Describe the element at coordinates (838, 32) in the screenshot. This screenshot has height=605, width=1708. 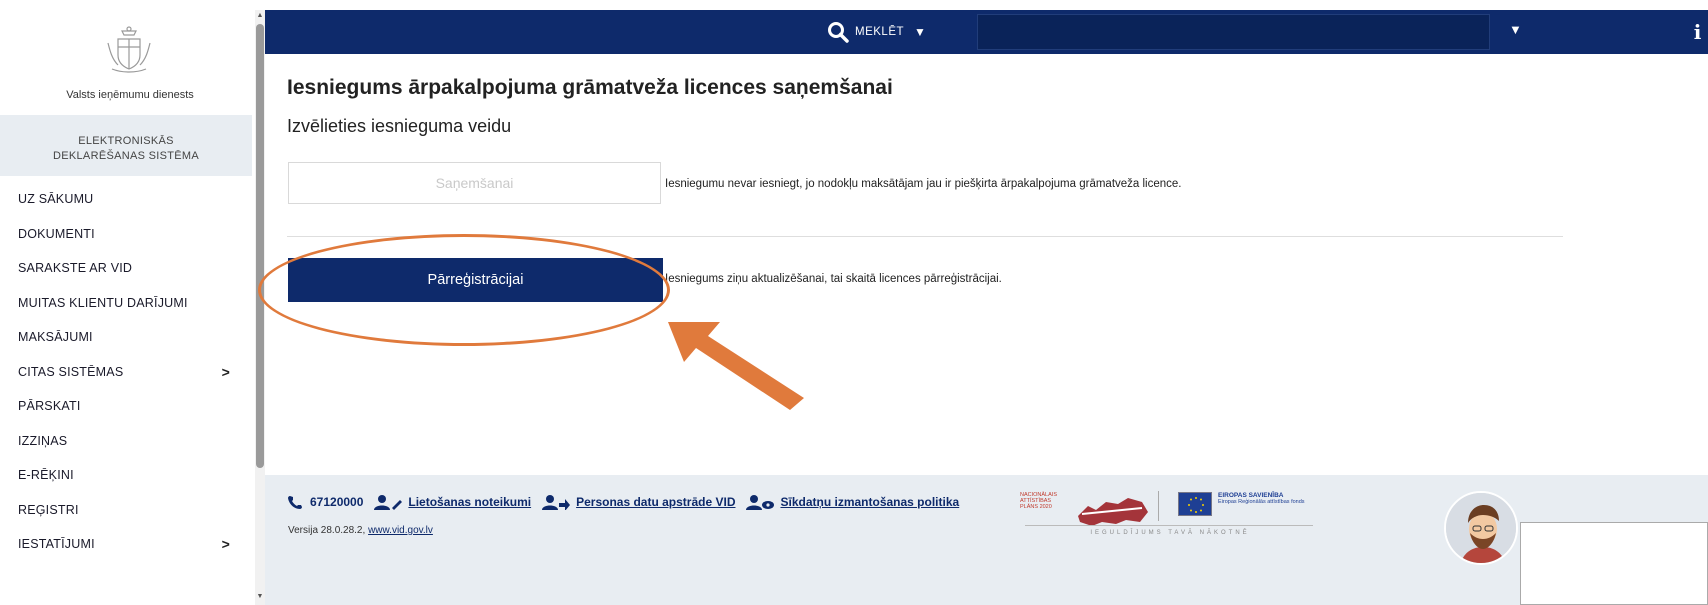
I see `search-icon` at that location.